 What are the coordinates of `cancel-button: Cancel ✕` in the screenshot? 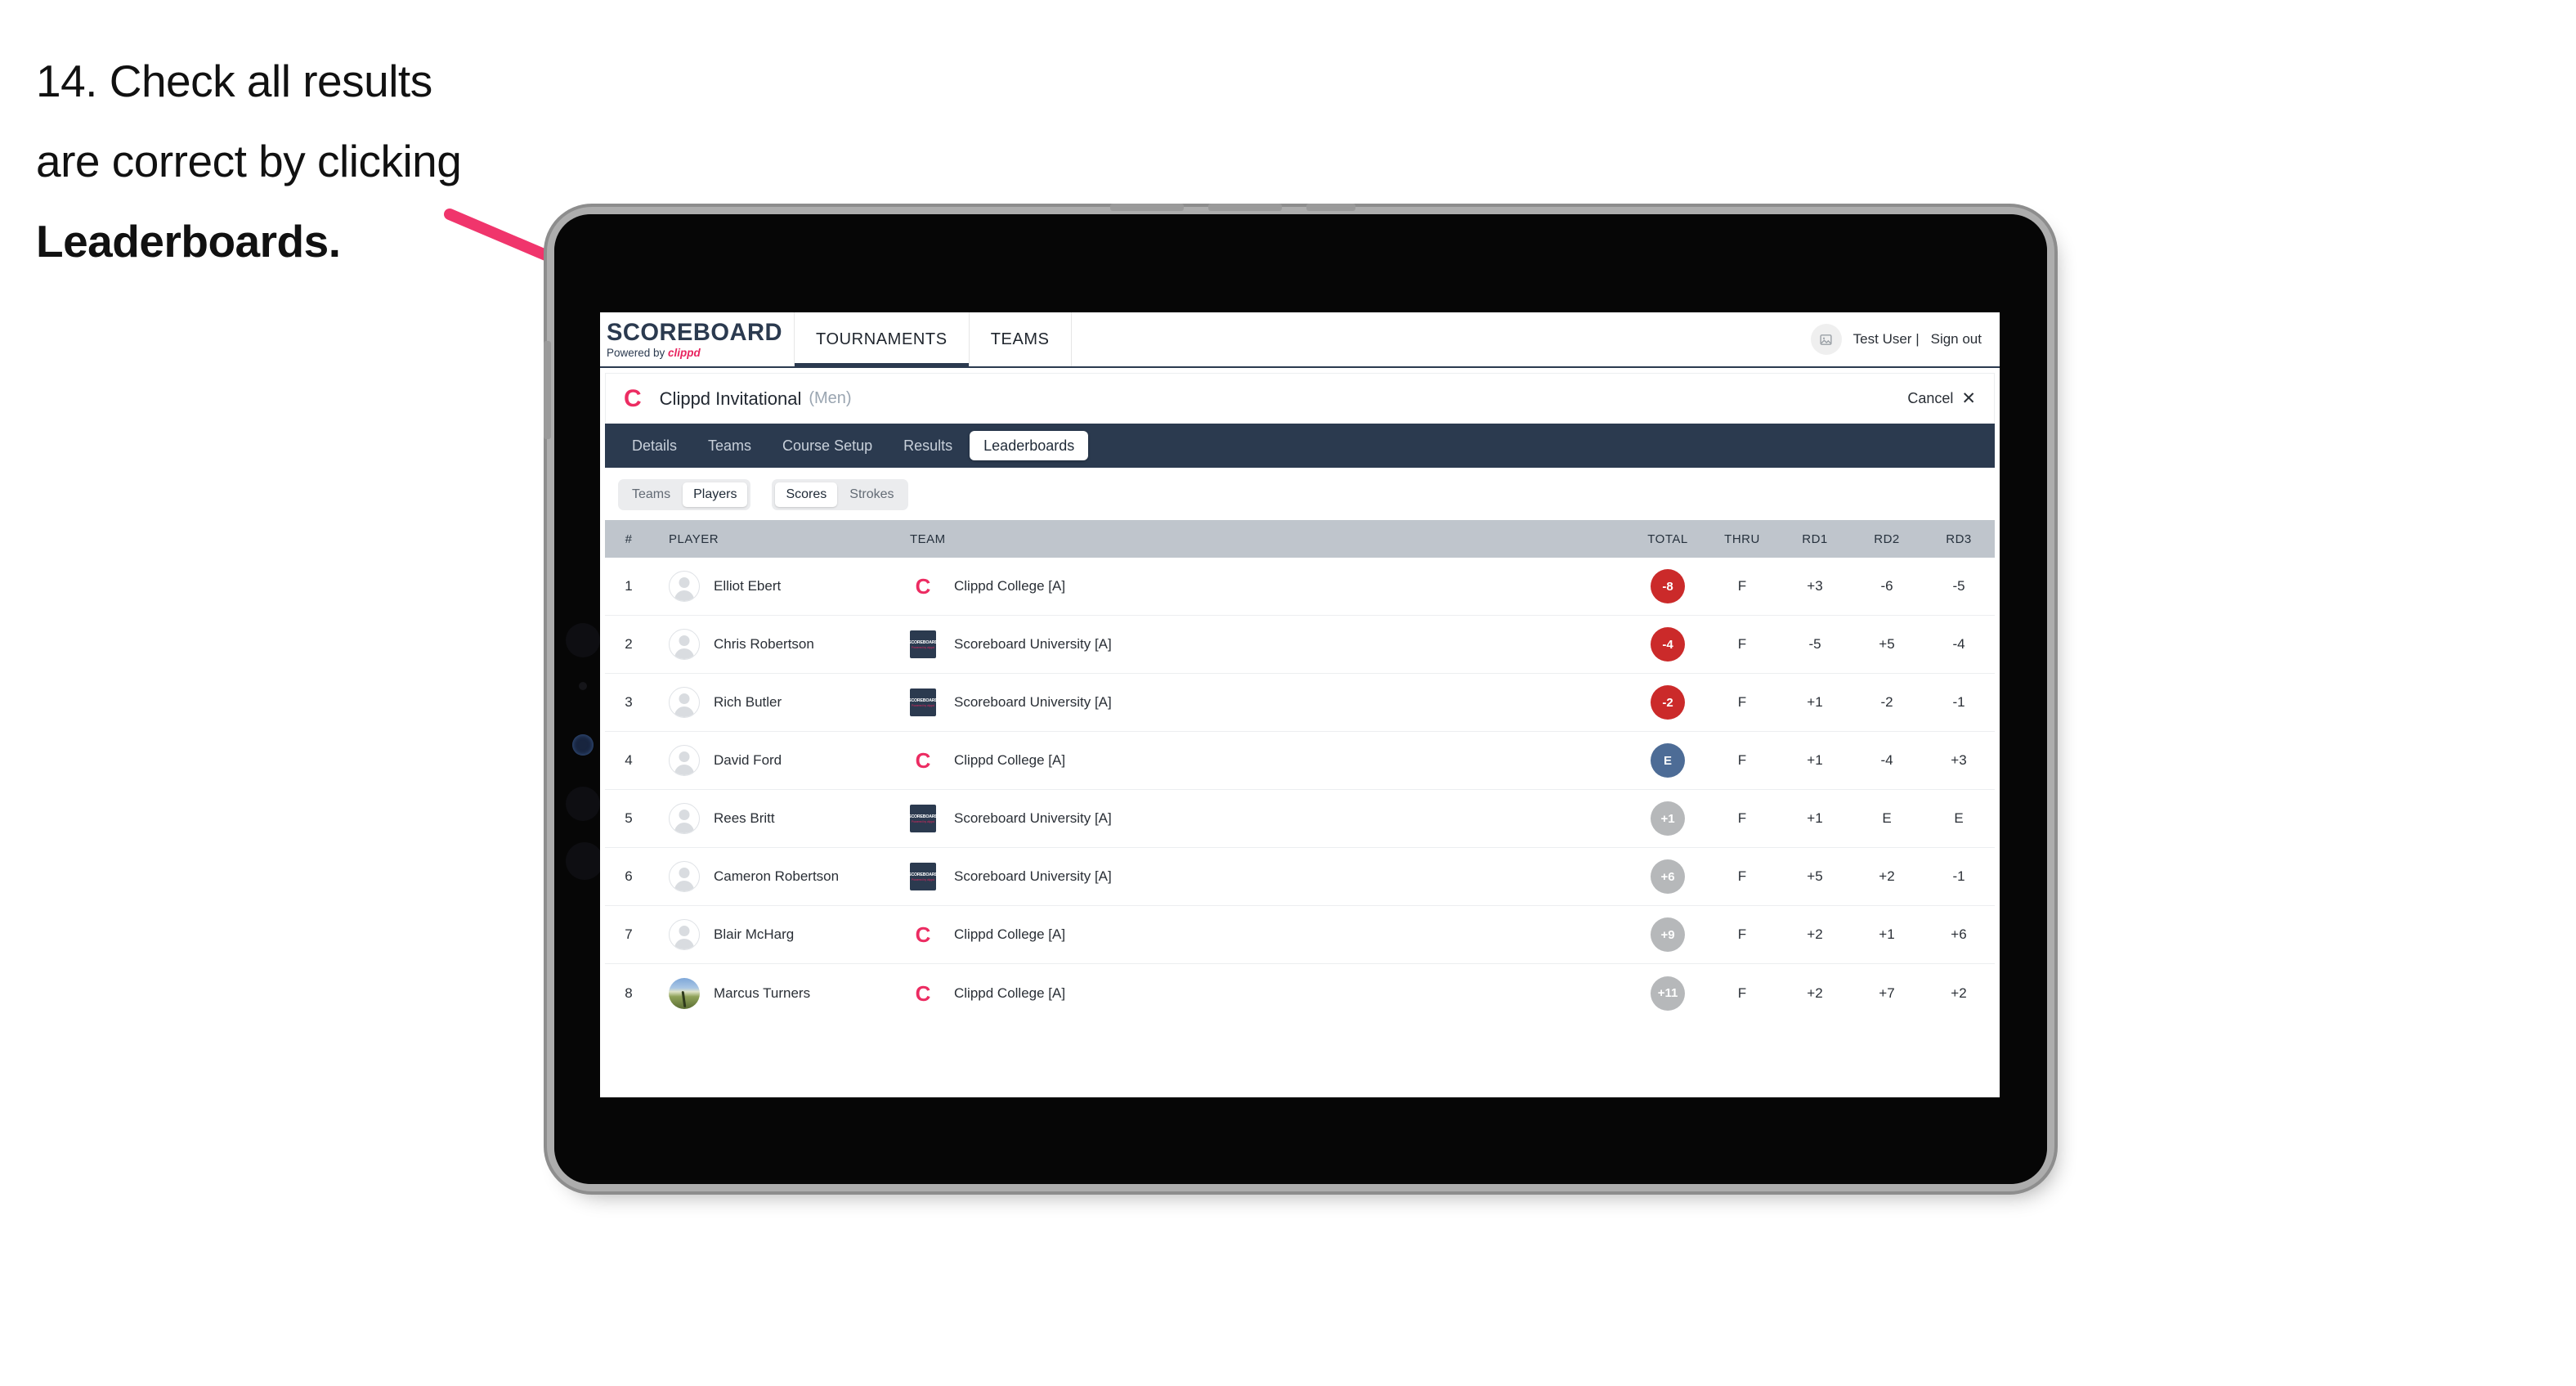 It's located at (1941, 398).